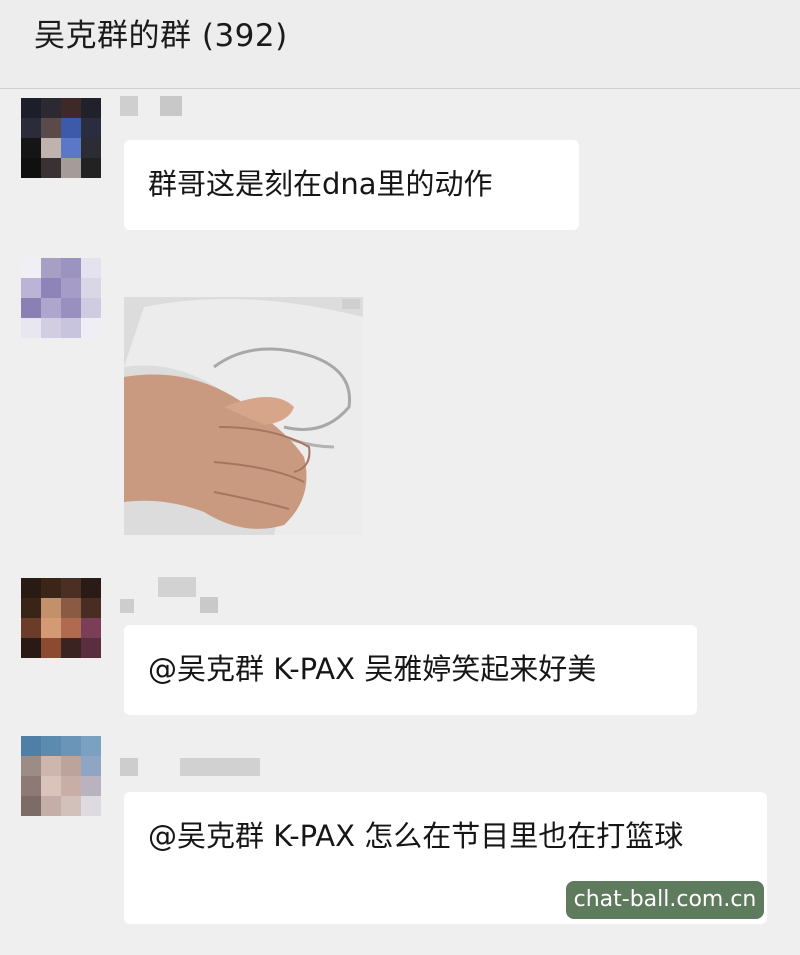 This screenshot has height=955, width=800. What do you see at coordinates (372, 669) in the screenshot?
I see `message-text: @吴克群 K-PAX 吴雅婷笑起来好美` at bounding box center [372, 669].